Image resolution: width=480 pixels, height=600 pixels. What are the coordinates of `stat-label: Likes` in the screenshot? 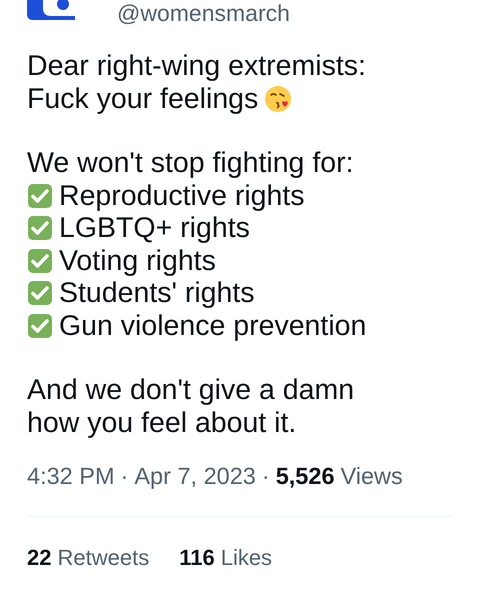 It's located at (246, 558).